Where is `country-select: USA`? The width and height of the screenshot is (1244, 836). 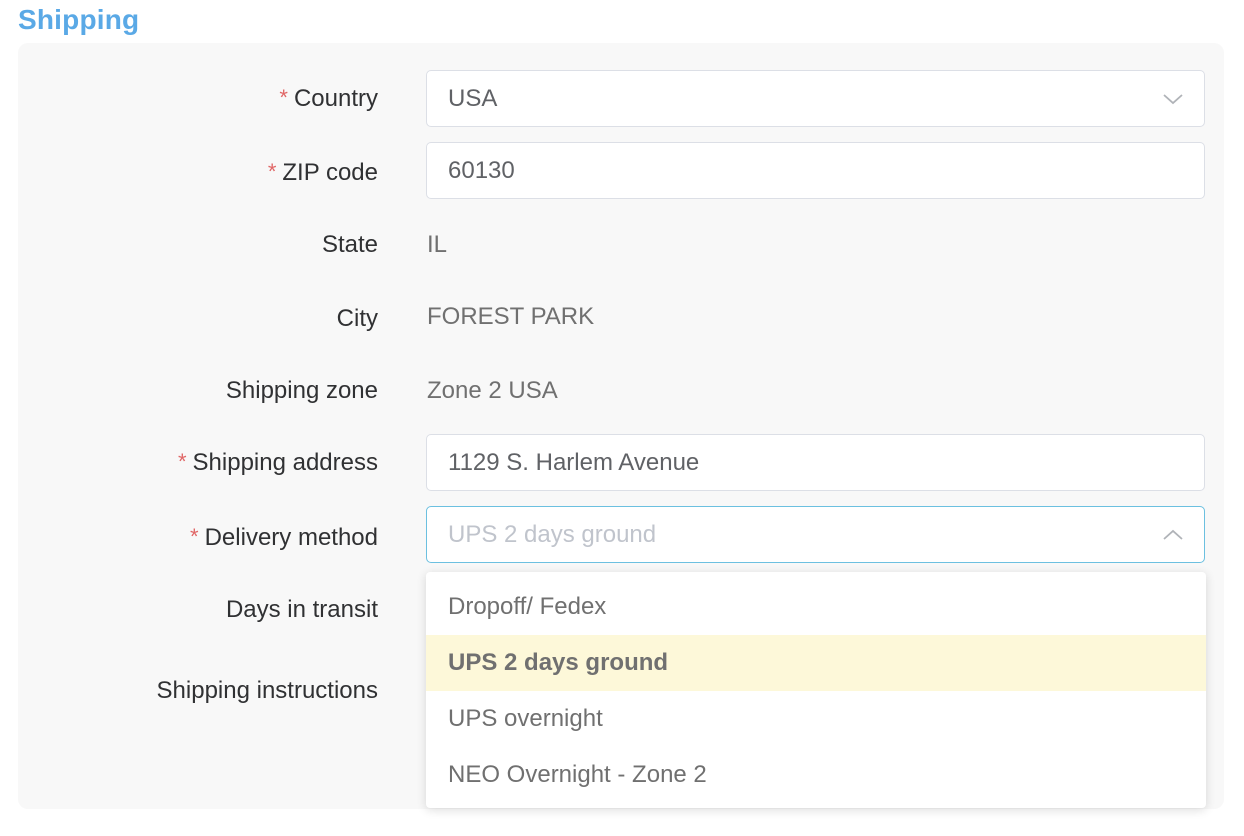 country-select: USA is located at coordinates (815, 98).